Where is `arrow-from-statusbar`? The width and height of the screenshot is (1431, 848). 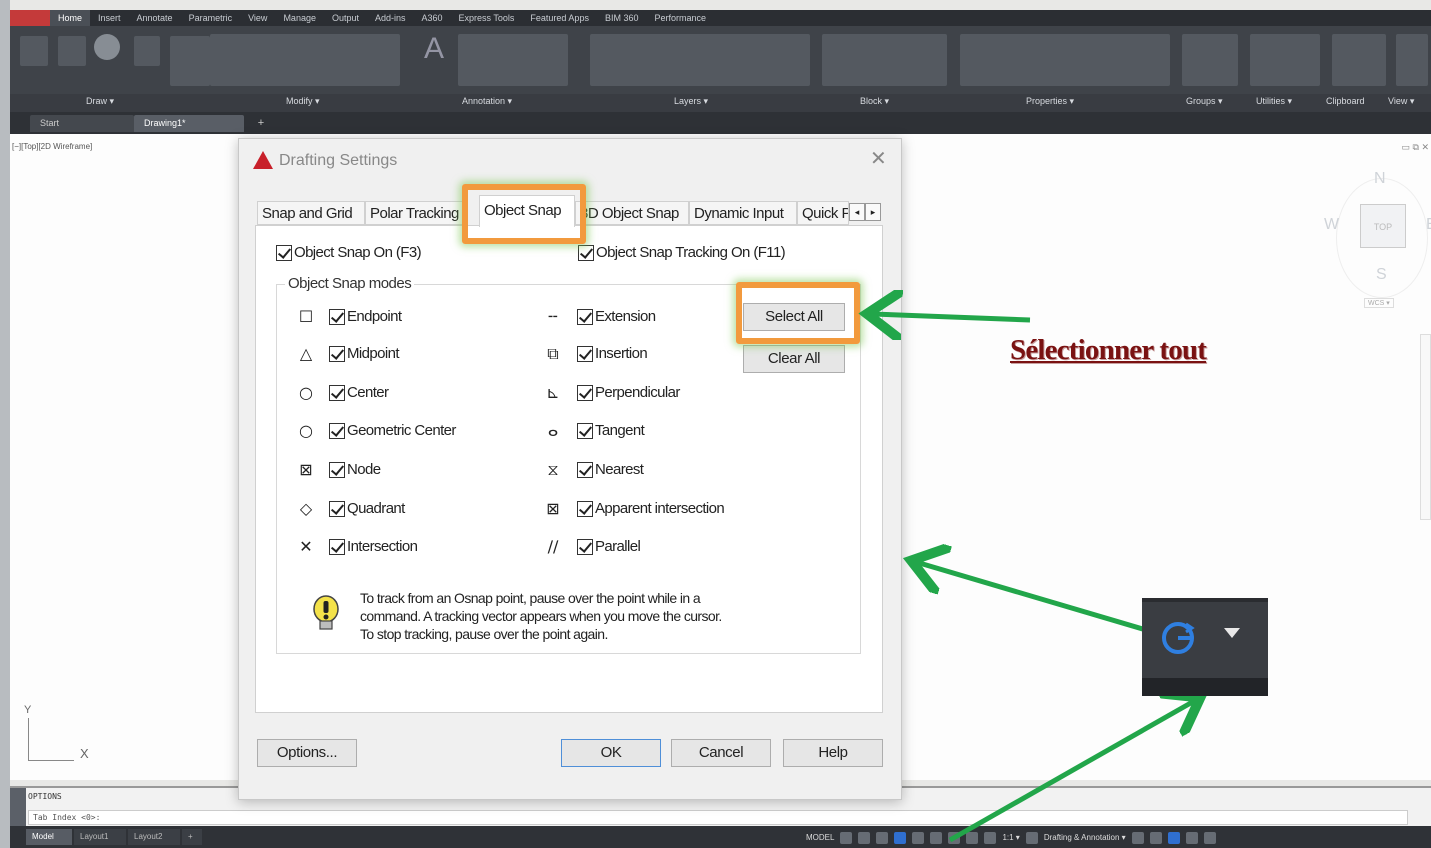 arrow-from-statusbar is located at coordinates (1072, 771).